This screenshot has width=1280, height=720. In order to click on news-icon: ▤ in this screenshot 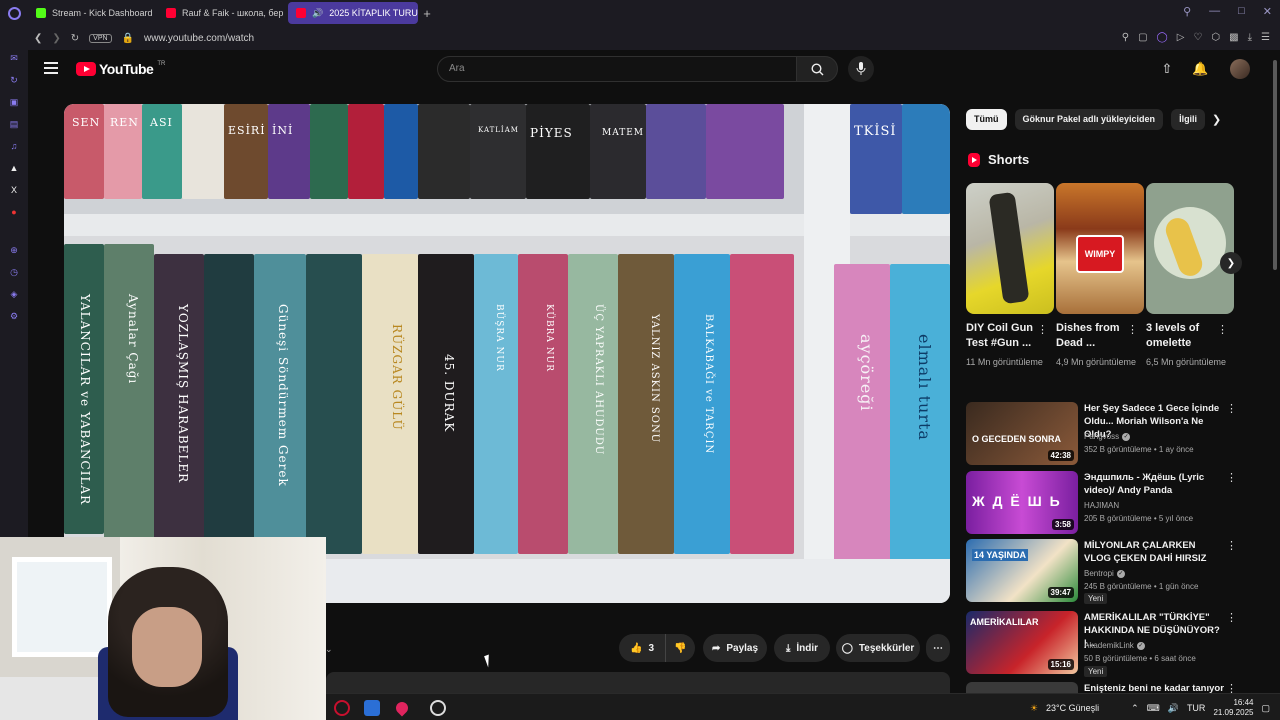, I will do `click(14, 124)`.